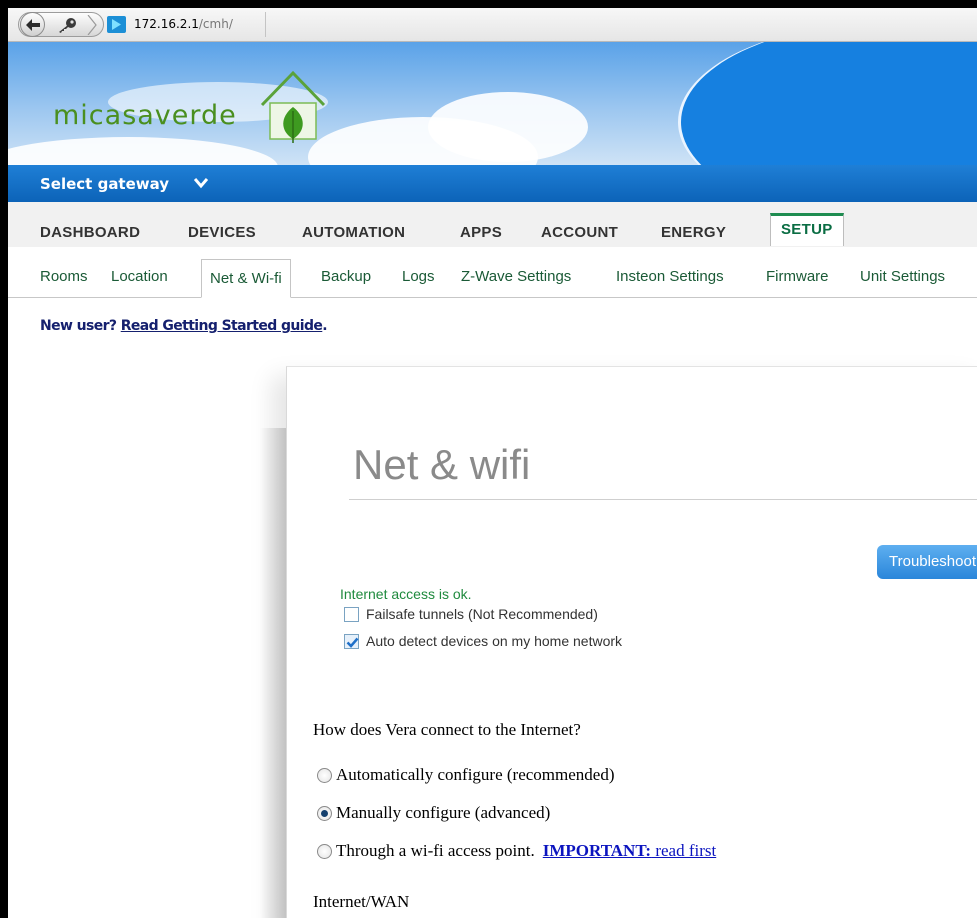  Describe the element at coordinates (246, 278) in the screenshot. I see `subtab-net-wifi: Net & Wi-fi` at that location.